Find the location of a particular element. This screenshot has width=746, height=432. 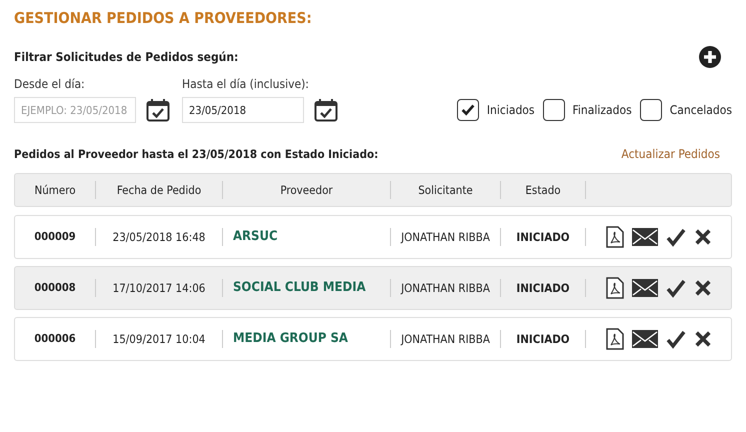

to-date-field: 23/05/2018 is located at coordinates (243, 110).